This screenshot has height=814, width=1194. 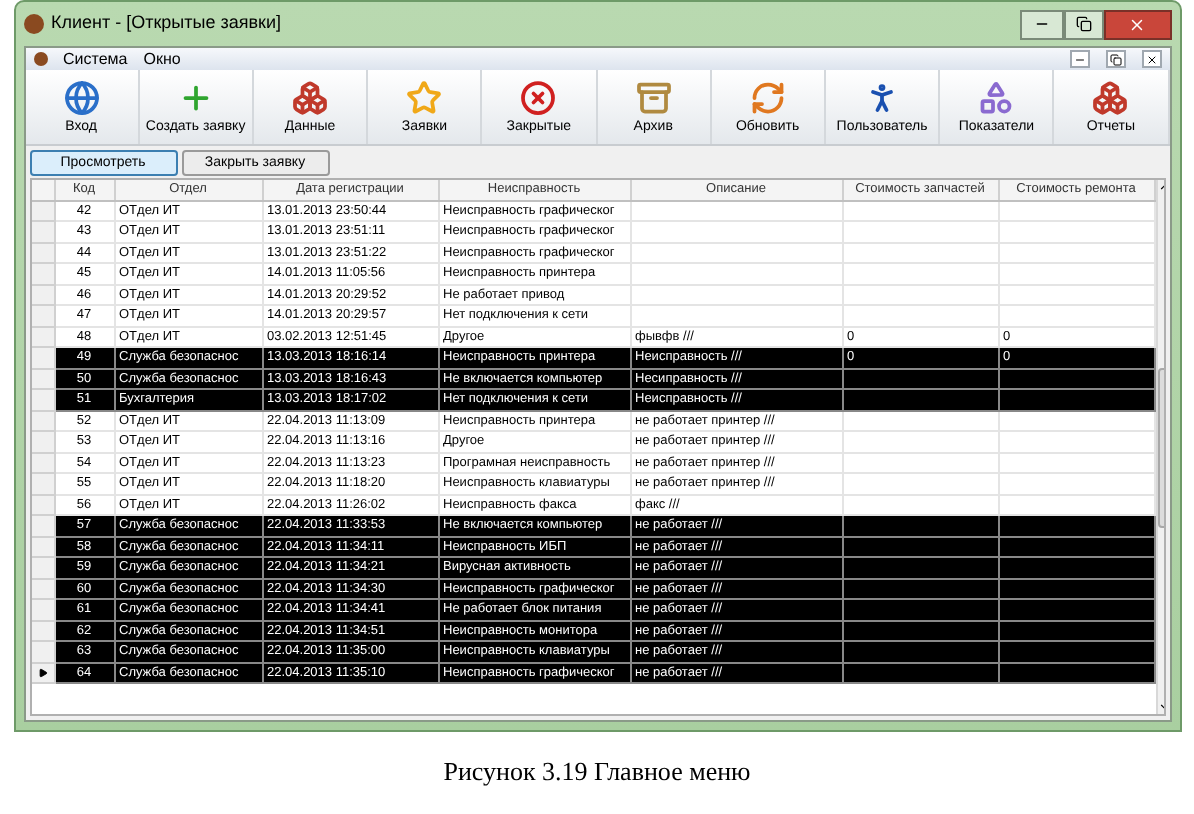 I want to click on maximize-button, so click(x=1083, y=24).